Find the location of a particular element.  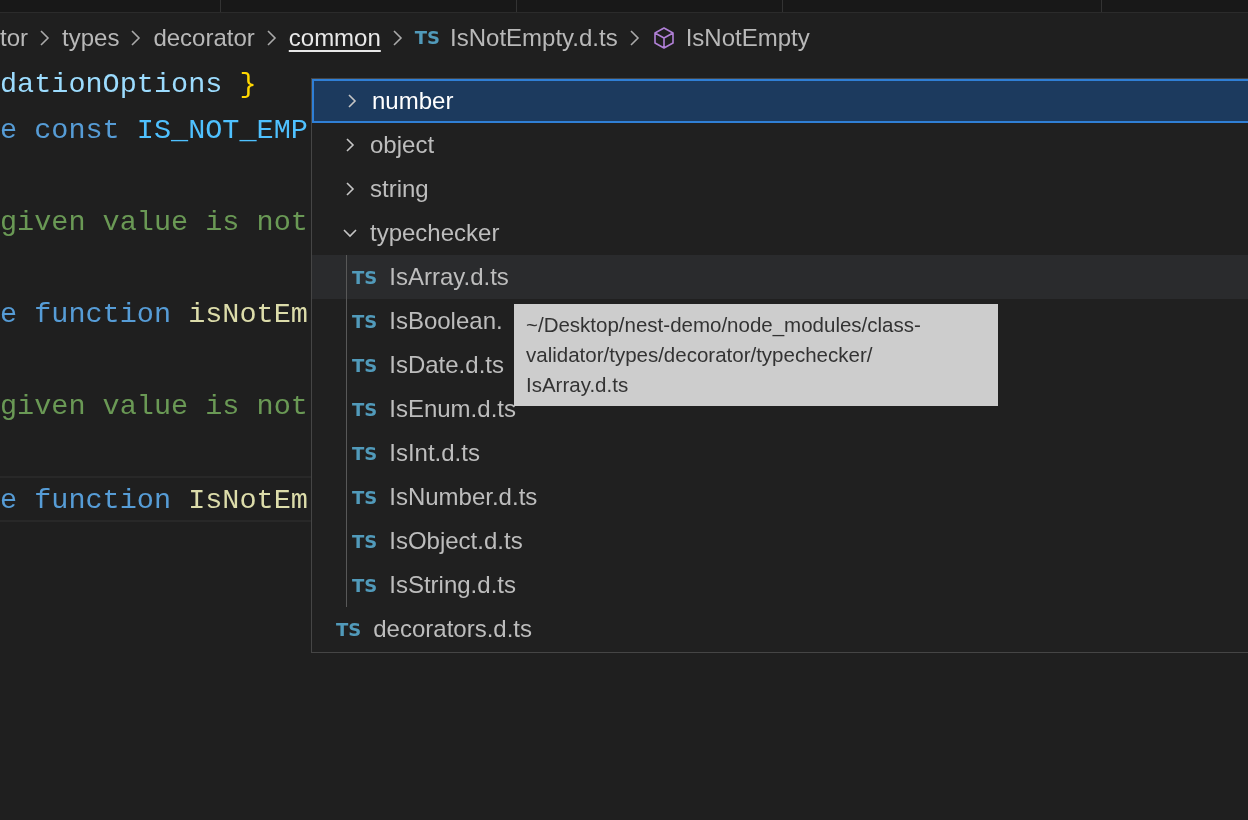

code-line: dationOptions } is located at coordinates (128, 84).